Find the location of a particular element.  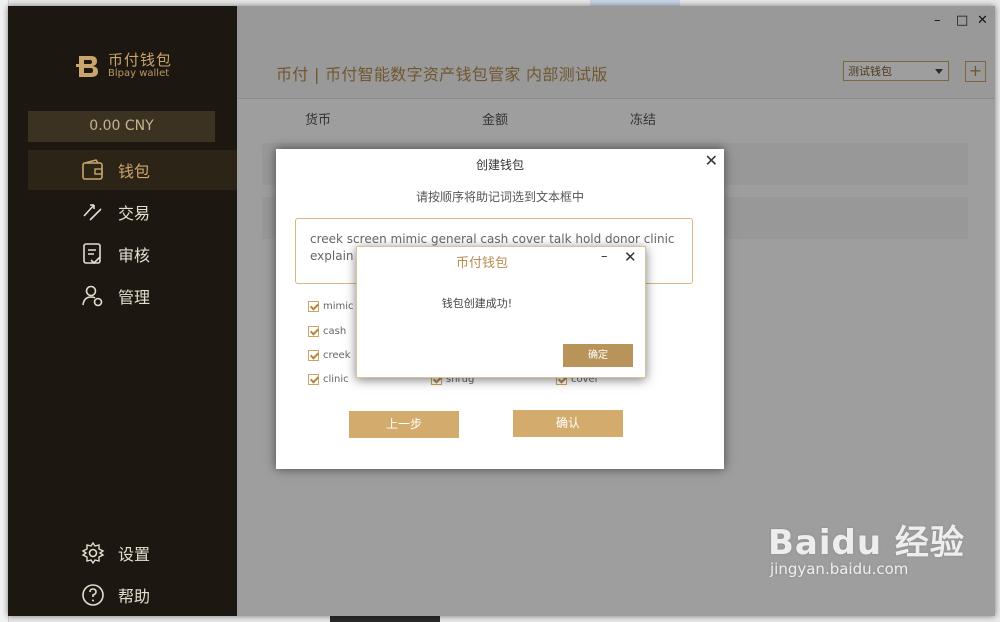

popup-ok-button: 确定 is located at coordinates (598, 355).